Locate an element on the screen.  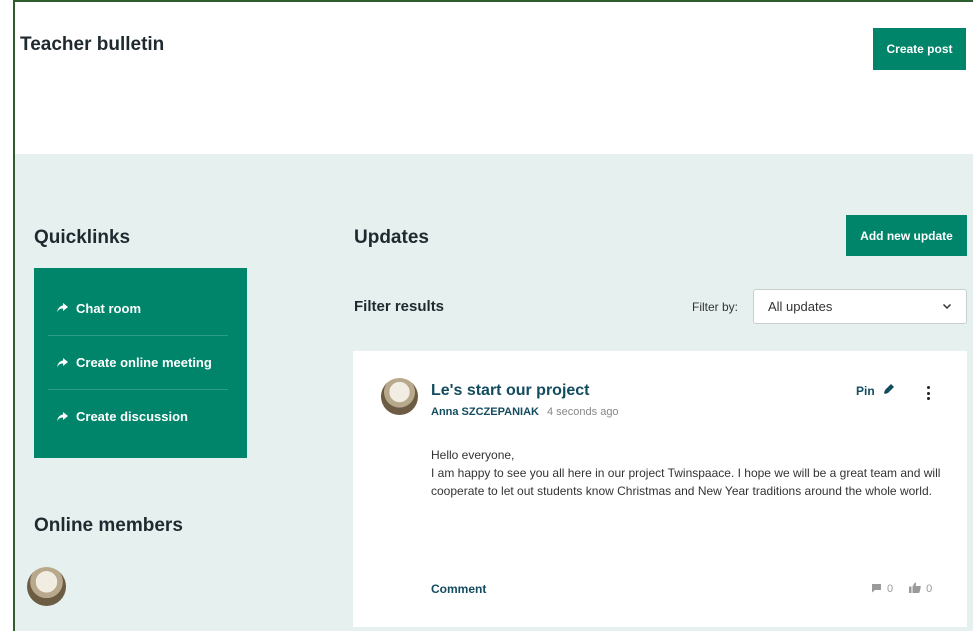
quicklink-label: Create online meeting is located at coordinates (144, 362).